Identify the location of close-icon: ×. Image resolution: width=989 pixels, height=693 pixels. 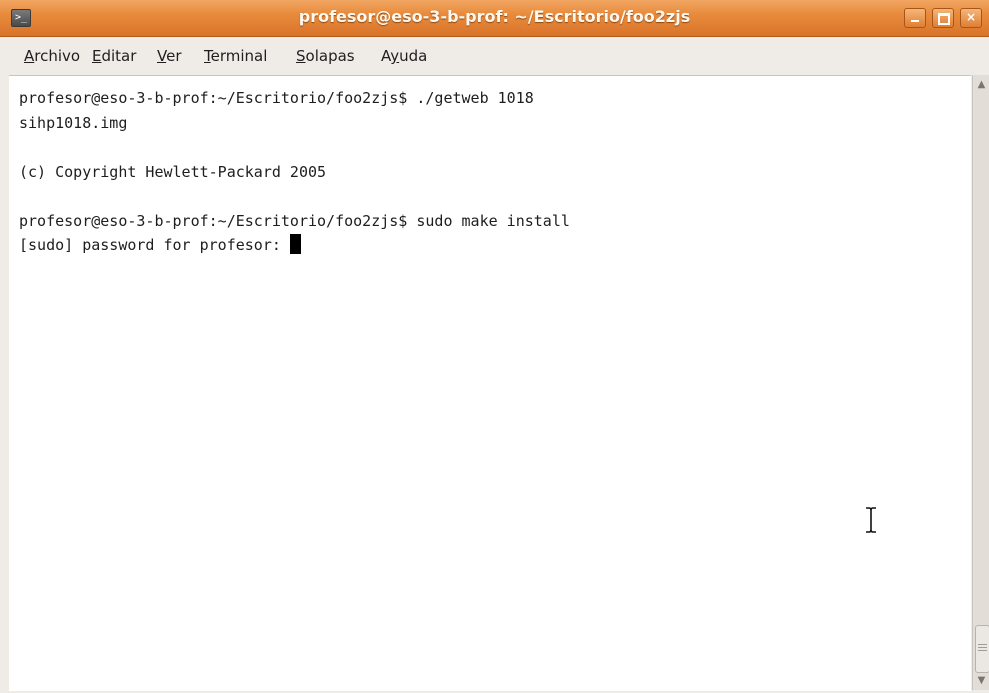
(971, 17).